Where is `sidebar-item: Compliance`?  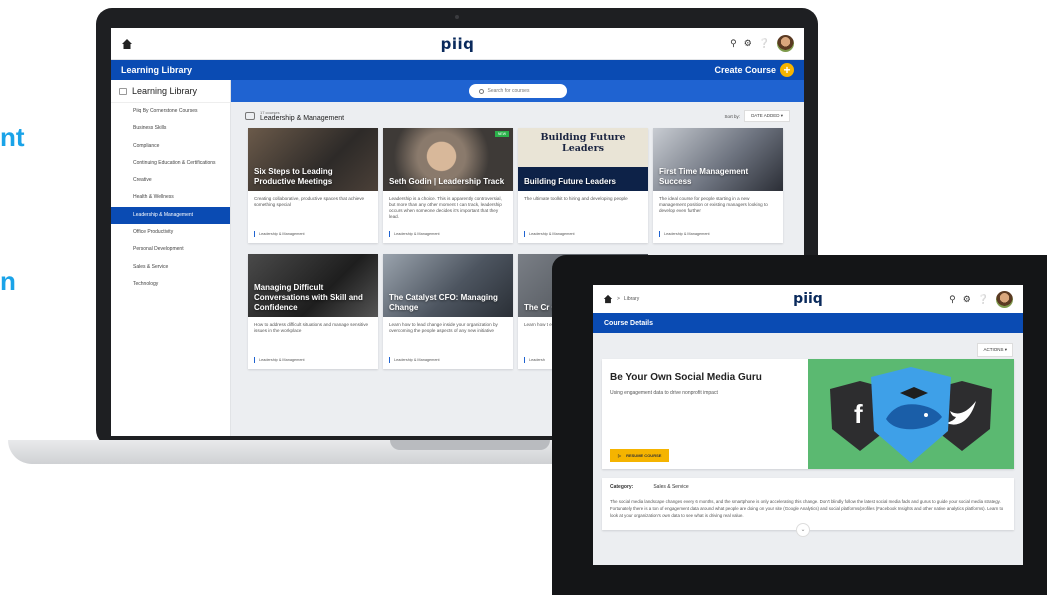
sidebar-item: Compliance is located at coordinates (170, 146).